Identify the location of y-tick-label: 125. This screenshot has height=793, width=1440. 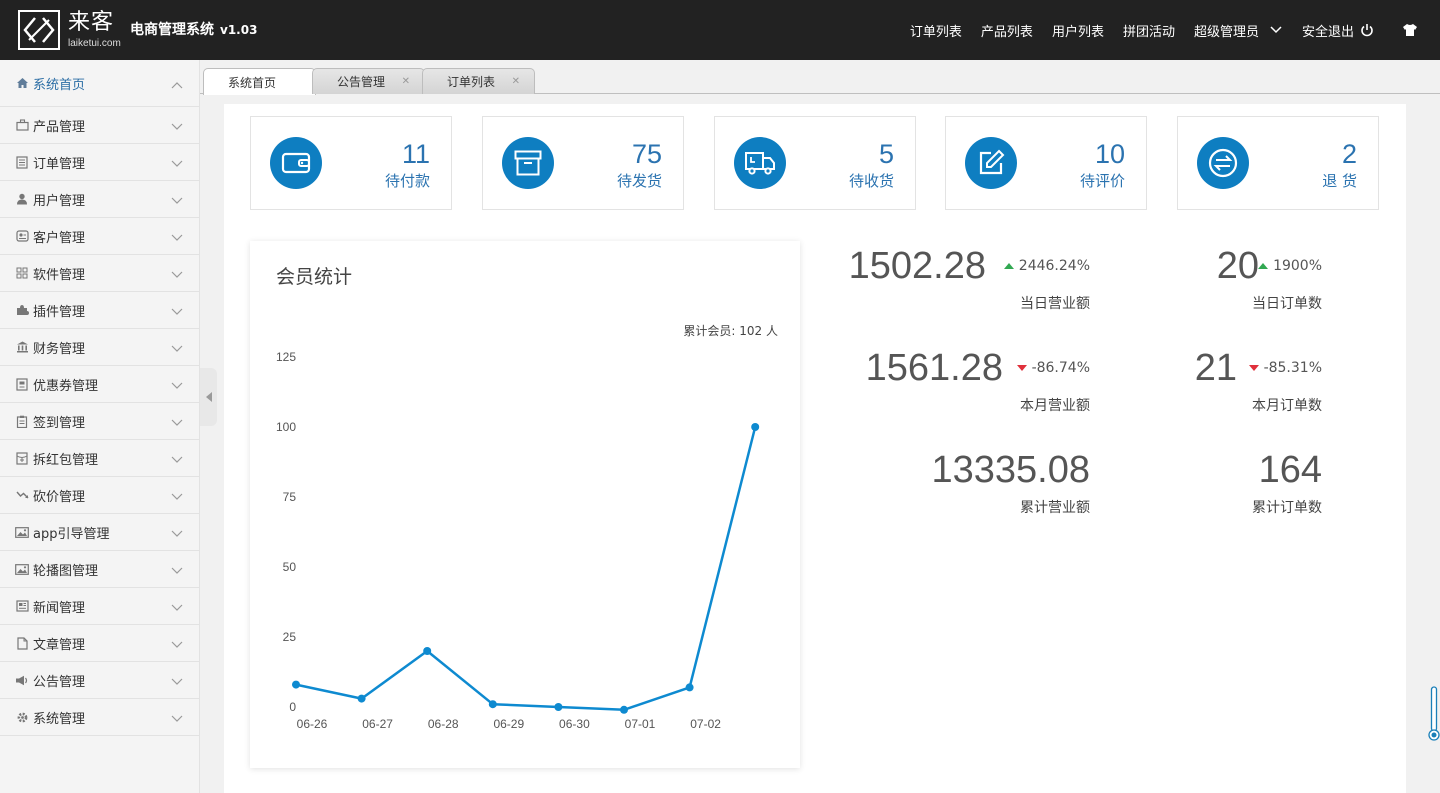
(286, 357).